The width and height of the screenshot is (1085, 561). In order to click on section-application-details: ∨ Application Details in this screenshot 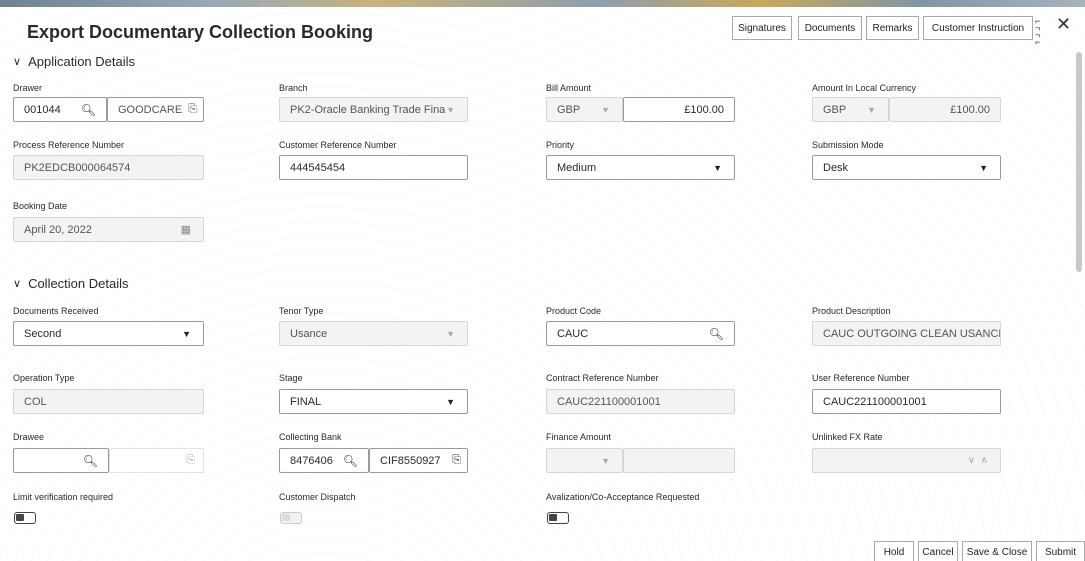, I will do `click(74, 61)`.